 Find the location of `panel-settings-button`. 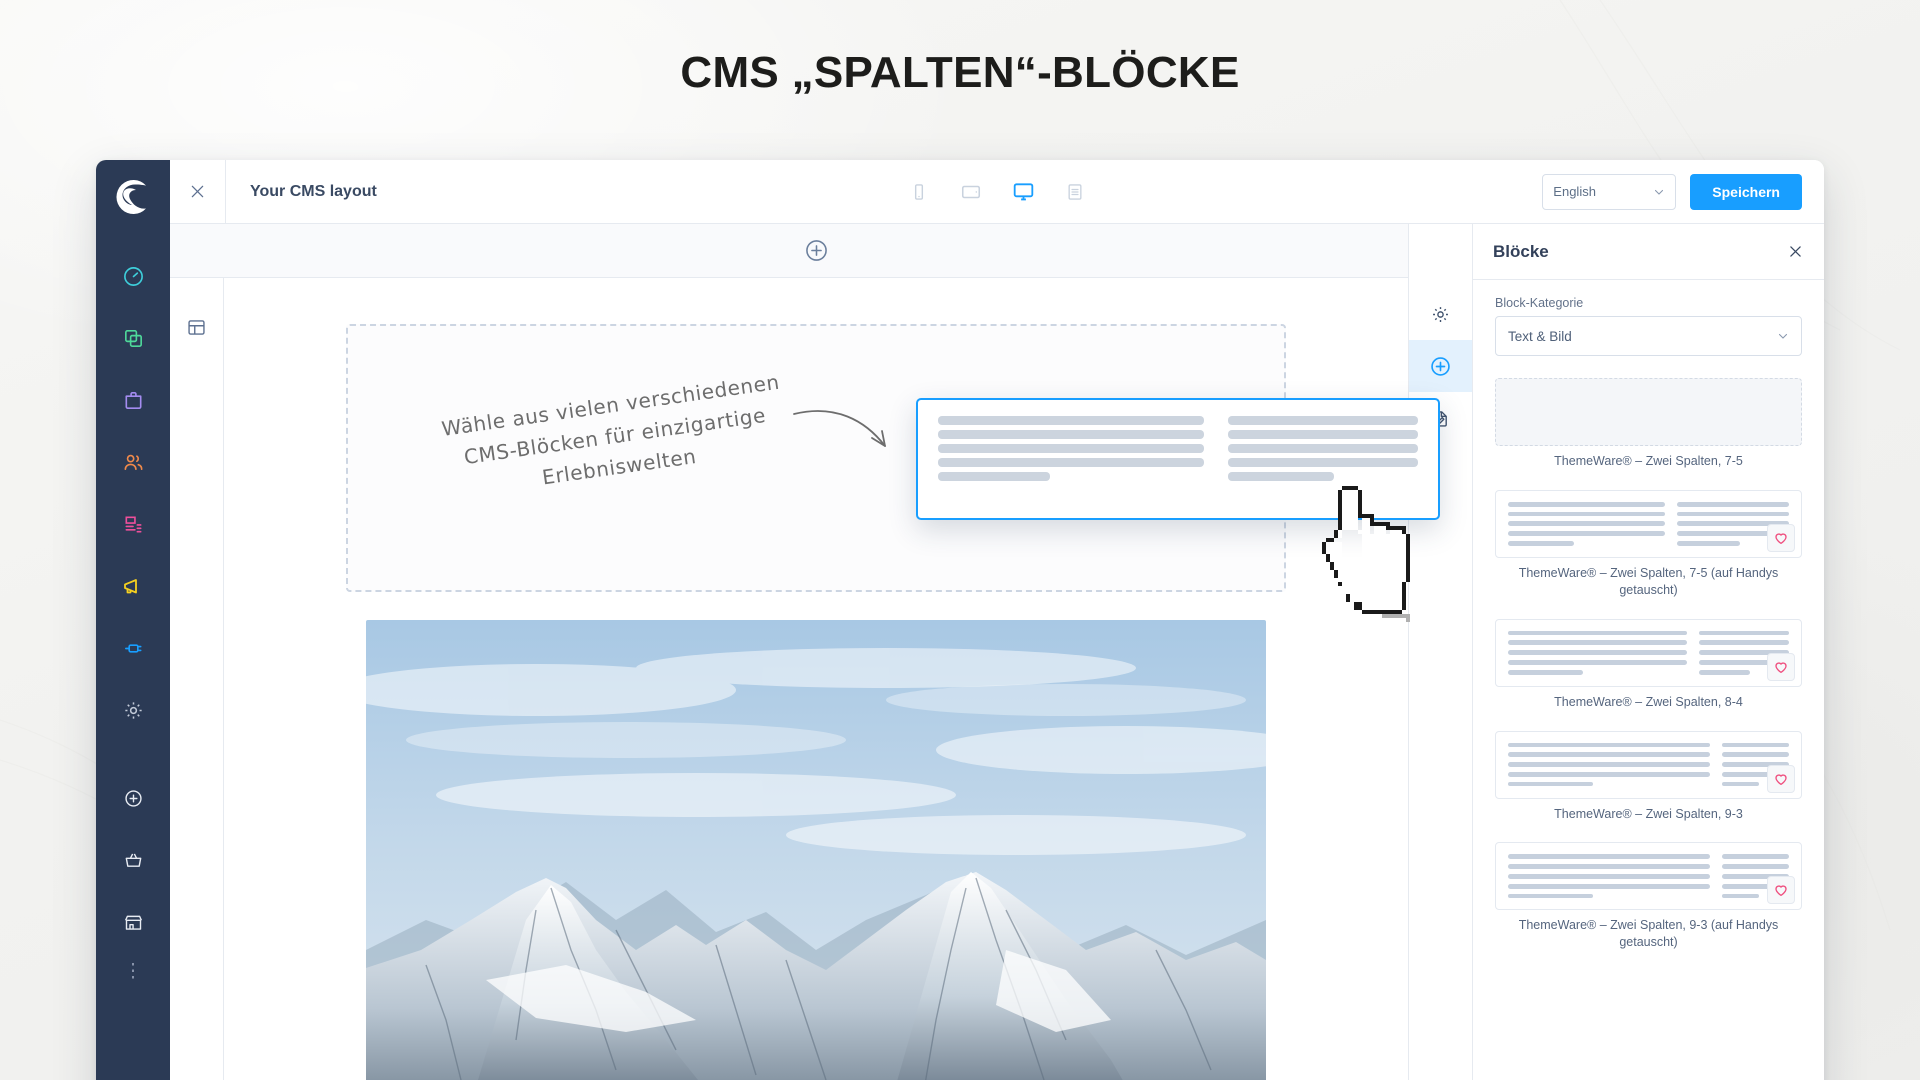

panel-settings-button is located at coordinates (1441, 314).